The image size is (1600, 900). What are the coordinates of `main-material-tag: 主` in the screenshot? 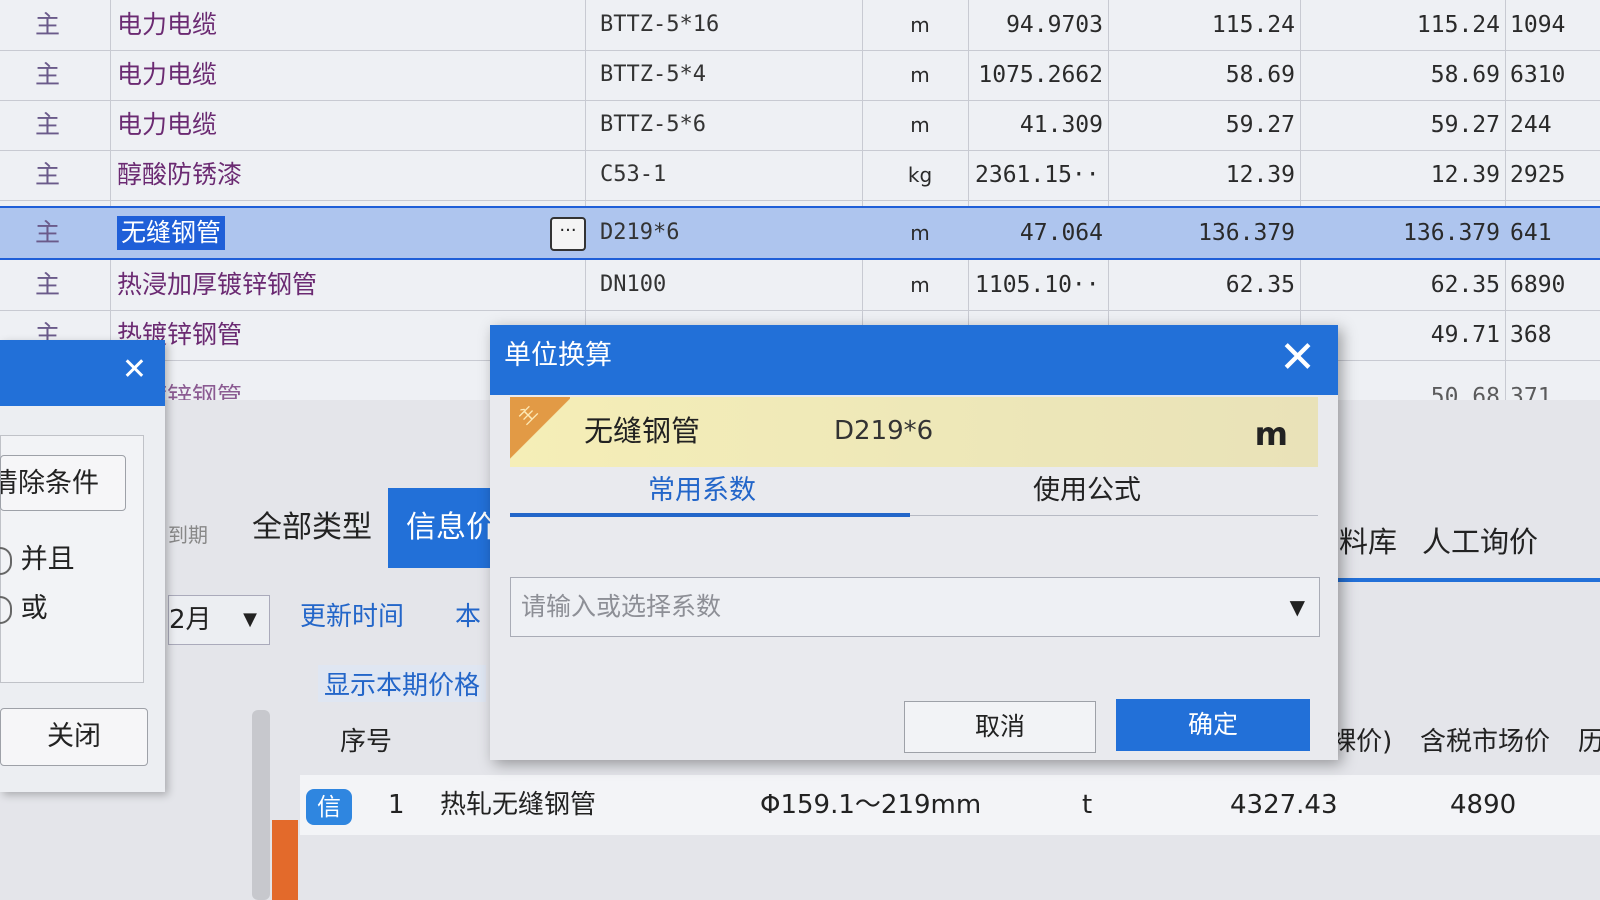 It's located at (540, 428).